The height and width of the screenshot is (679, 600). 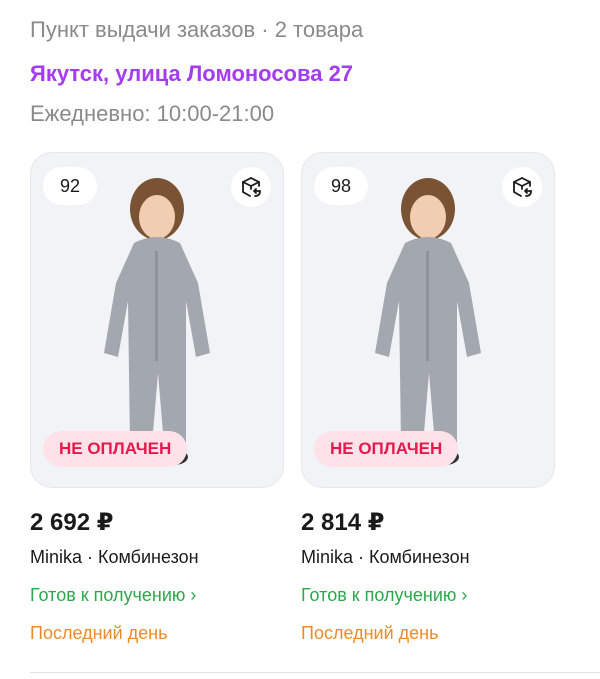 I want to click on item-price: 2 692 ₽, so click(x=72, y=522).